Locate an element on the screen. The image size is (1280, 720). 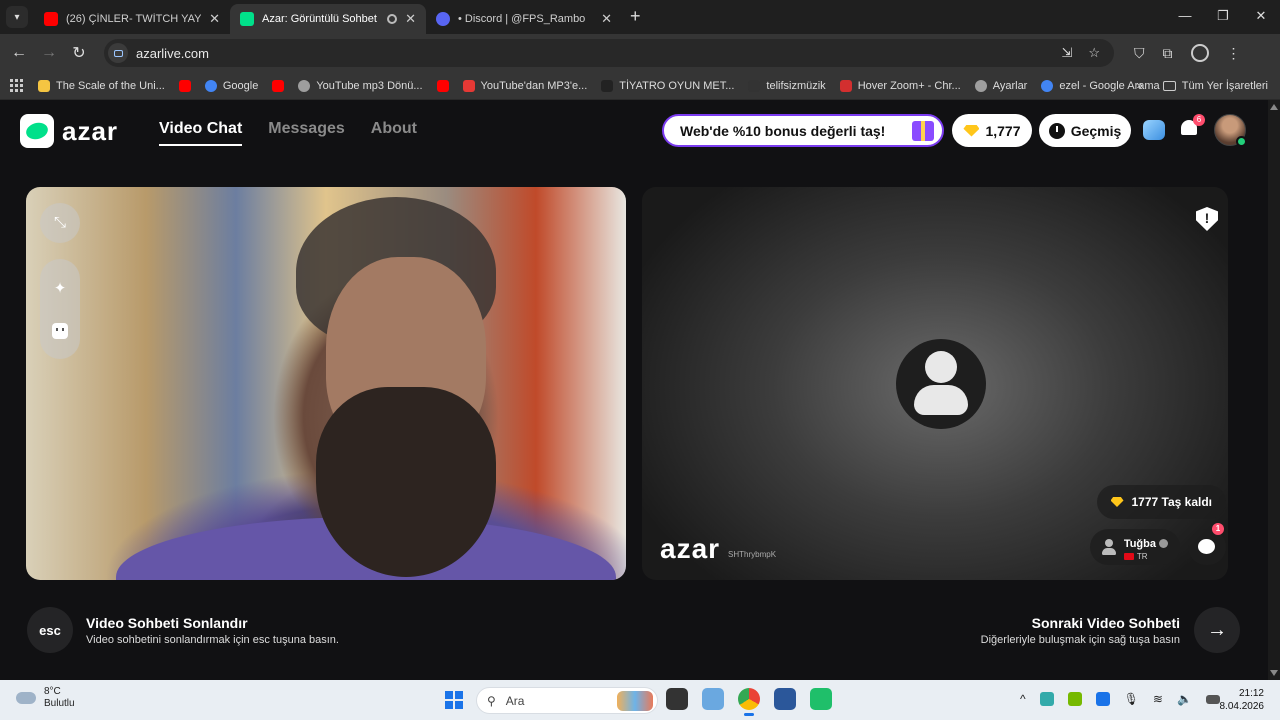
taskbar-search: ⚲ Ara is located at coordinates (567, 700).